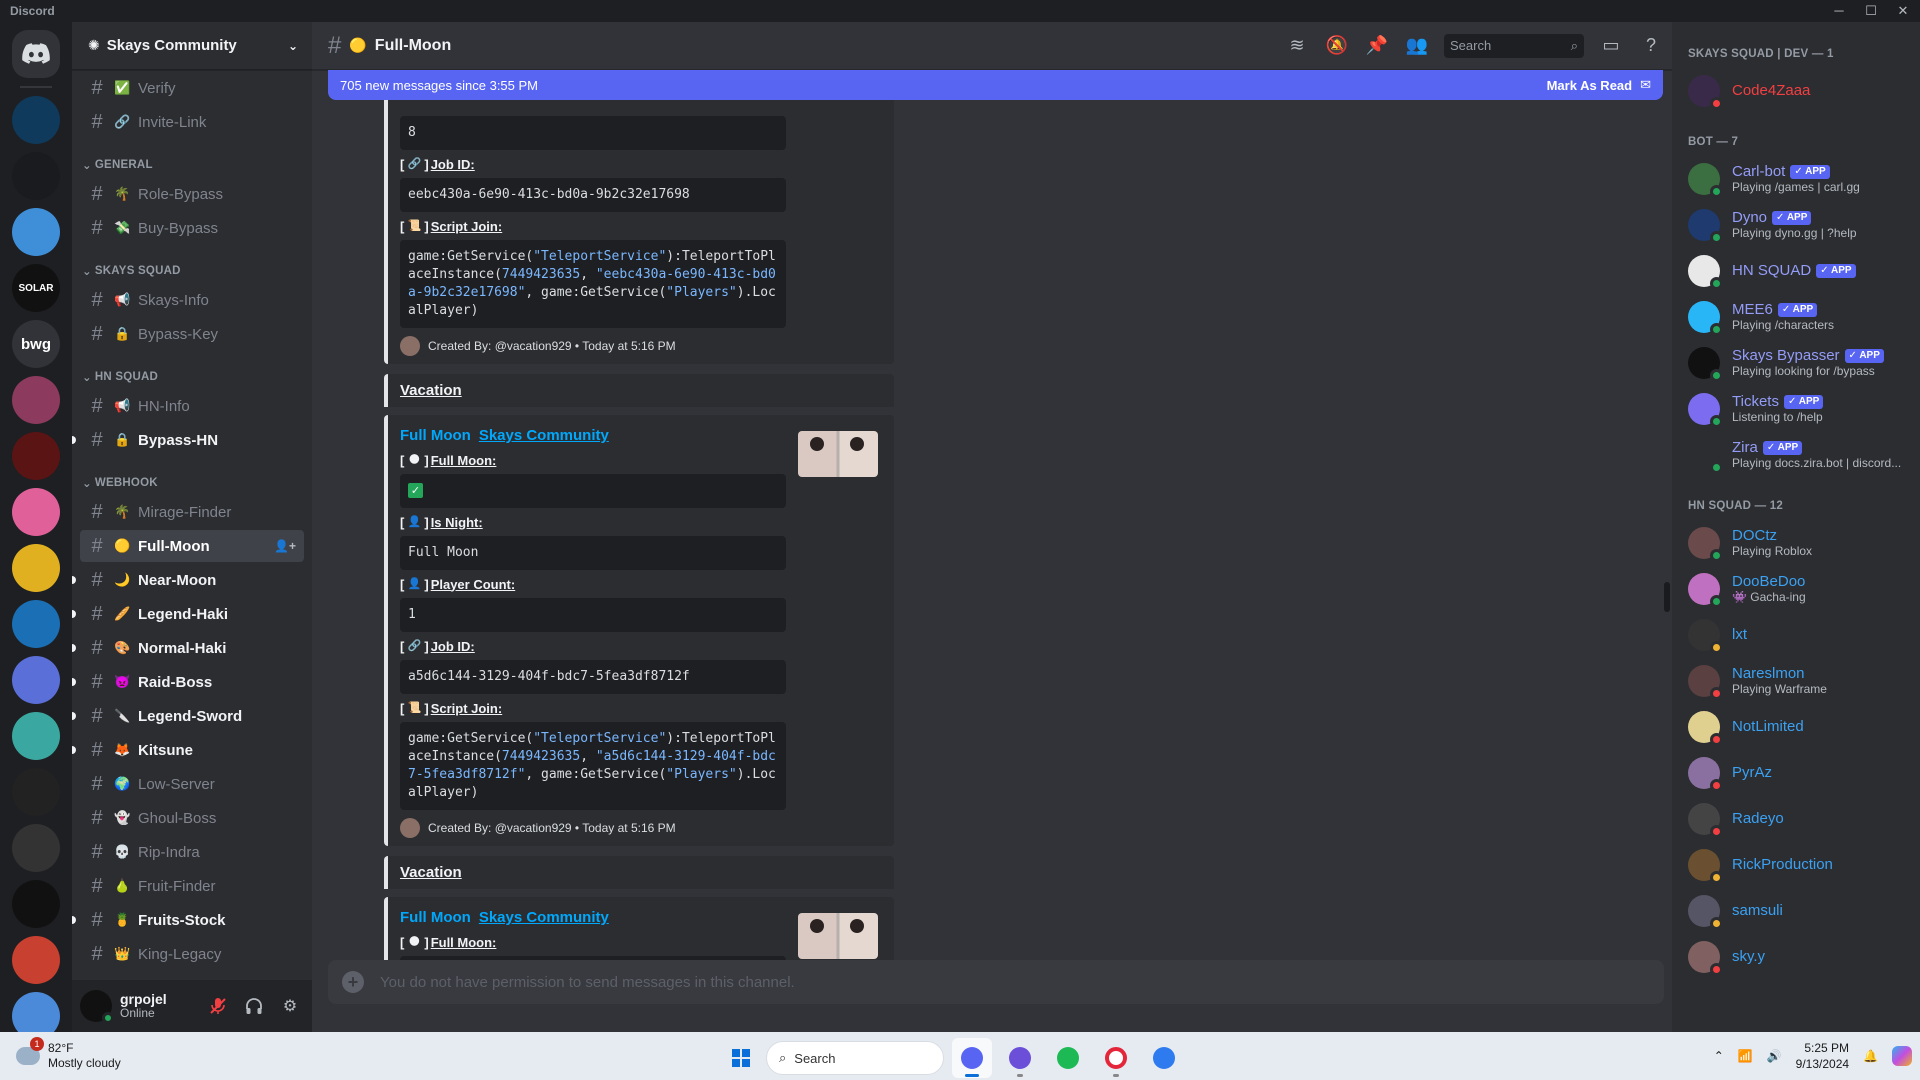 This screenshot has height=1080, width=1920. What do you see at coordinates (1297, 46) in the screenshot?
I see `threads-icon: ≋` at bounding box center [1297, 46].